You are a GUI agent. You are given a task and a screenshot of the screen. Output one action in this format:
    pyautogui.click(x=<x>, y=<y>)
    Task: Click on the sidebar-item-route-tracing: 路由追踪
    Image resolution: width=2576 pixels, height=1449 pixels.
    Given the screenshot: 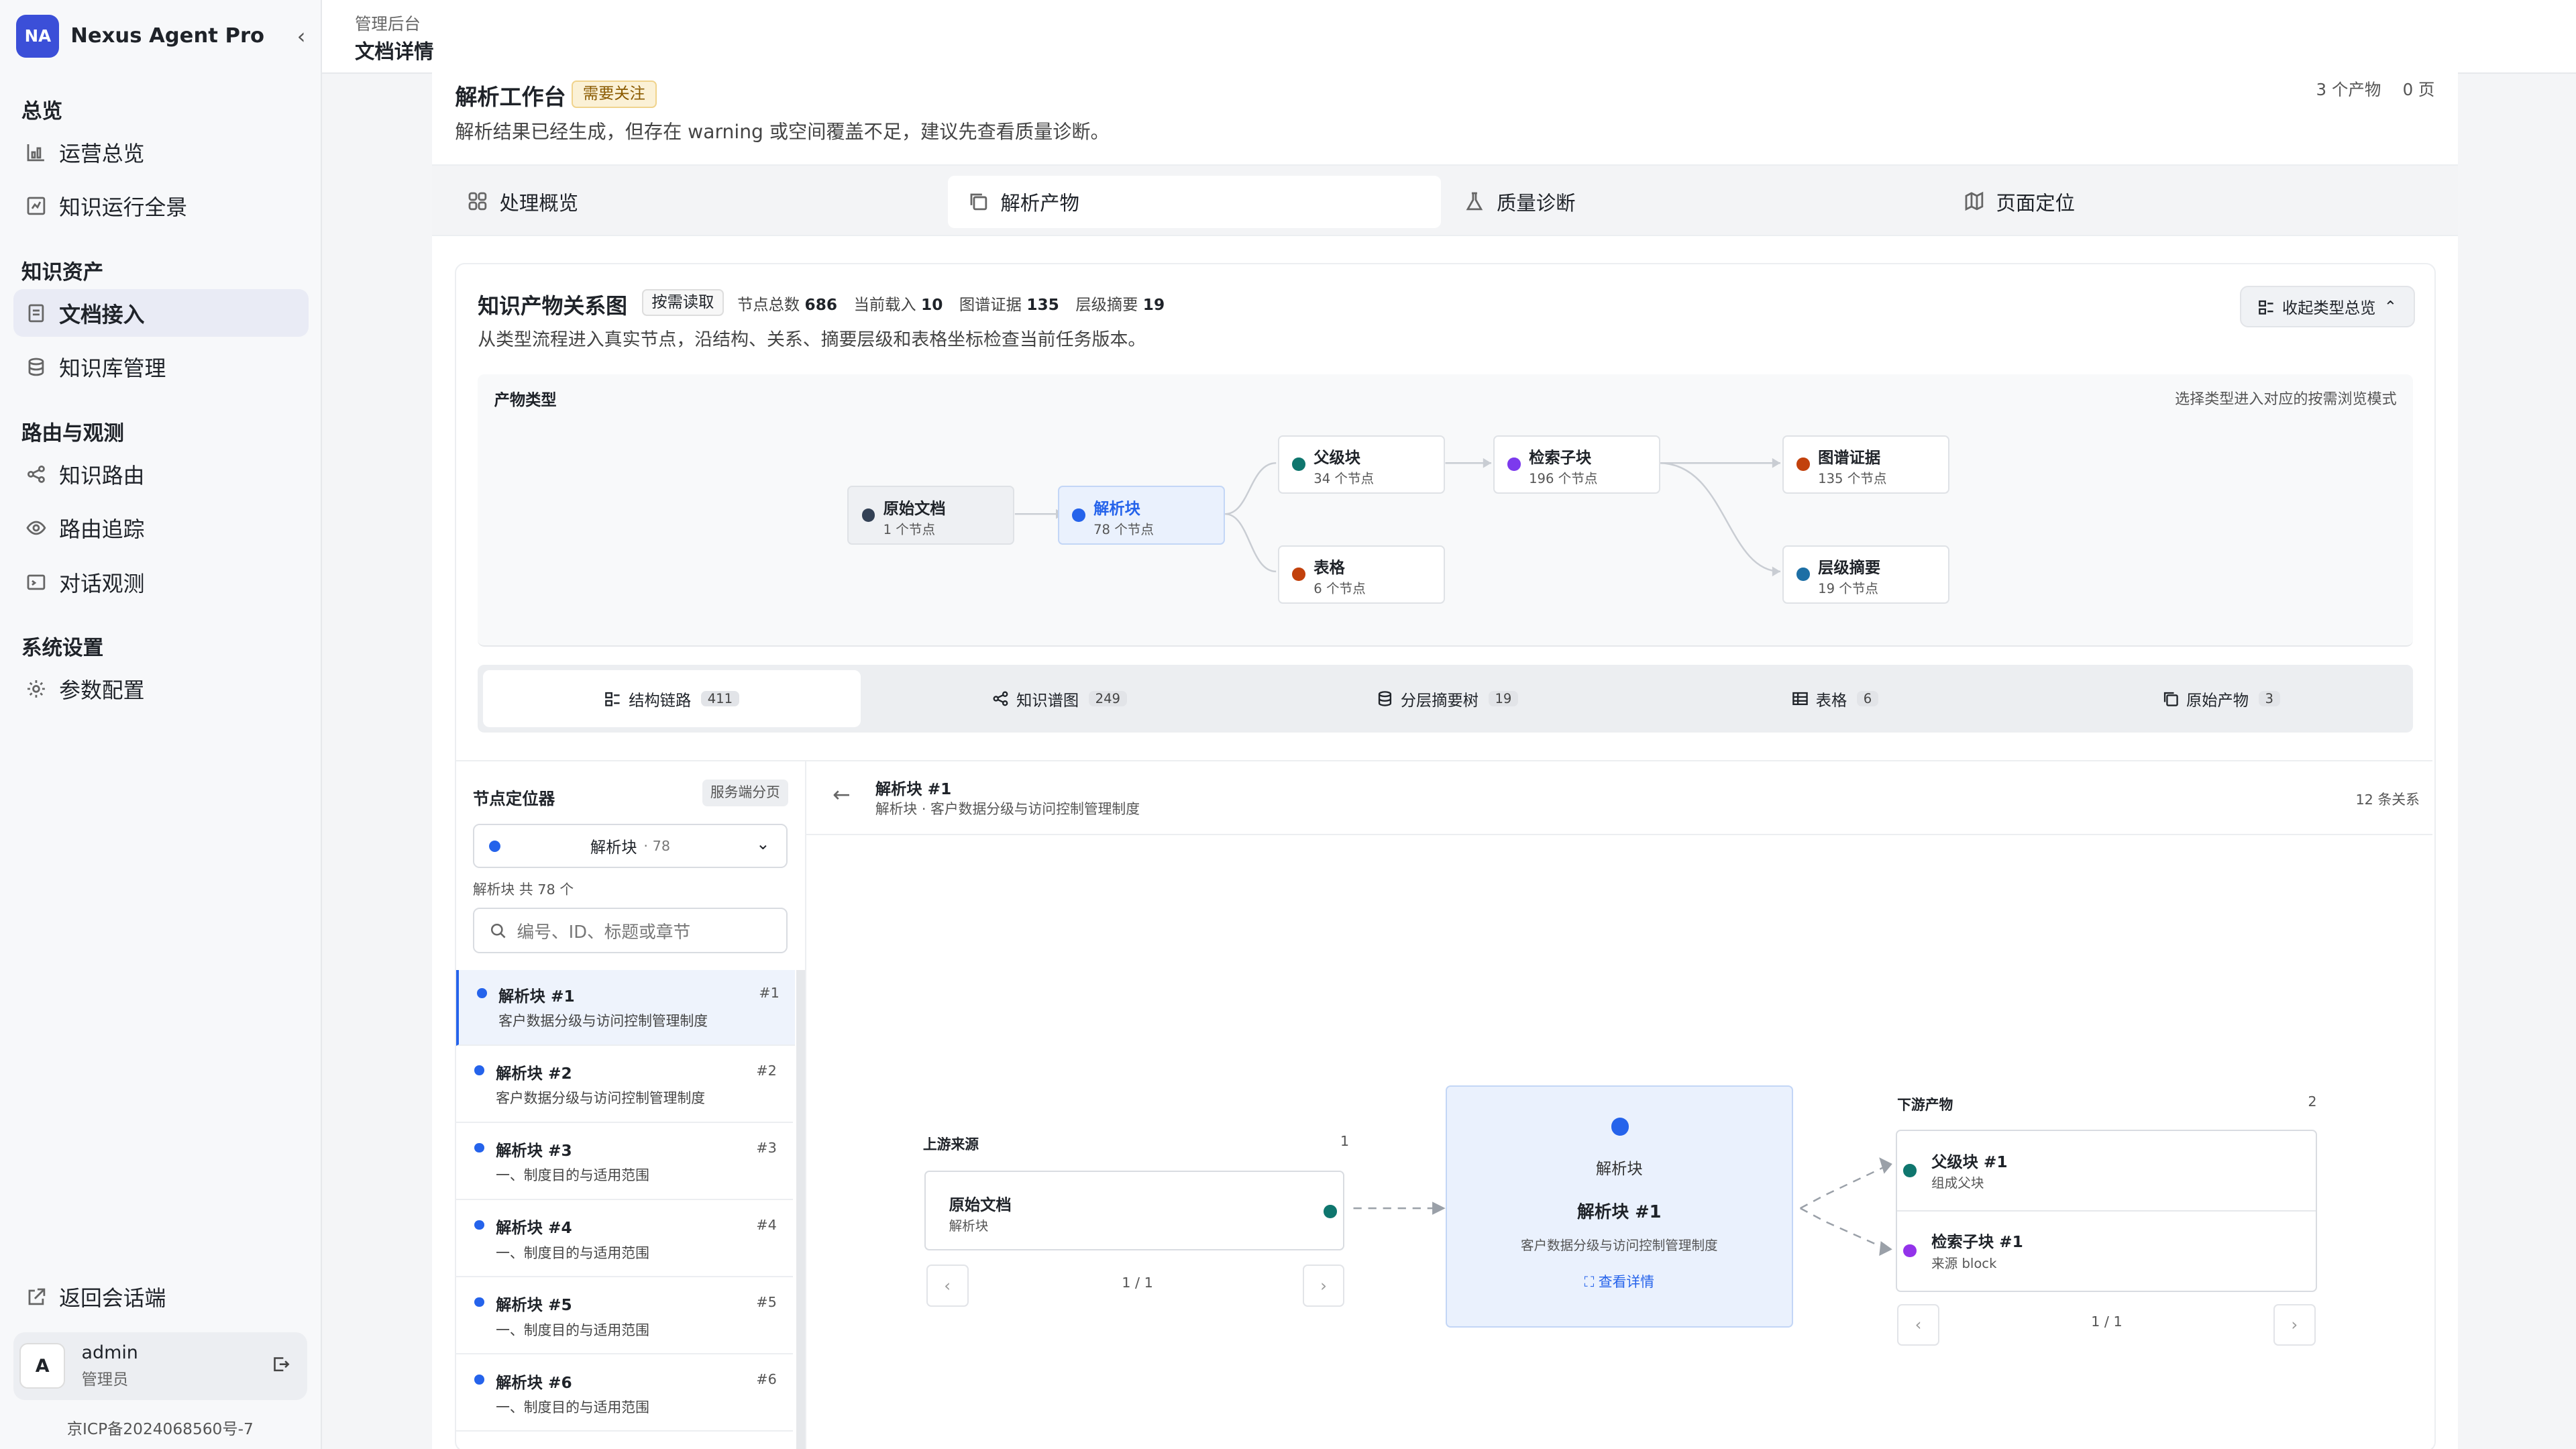 What is the action you would take?
    pyautogui.click(x=161, y=528)
    